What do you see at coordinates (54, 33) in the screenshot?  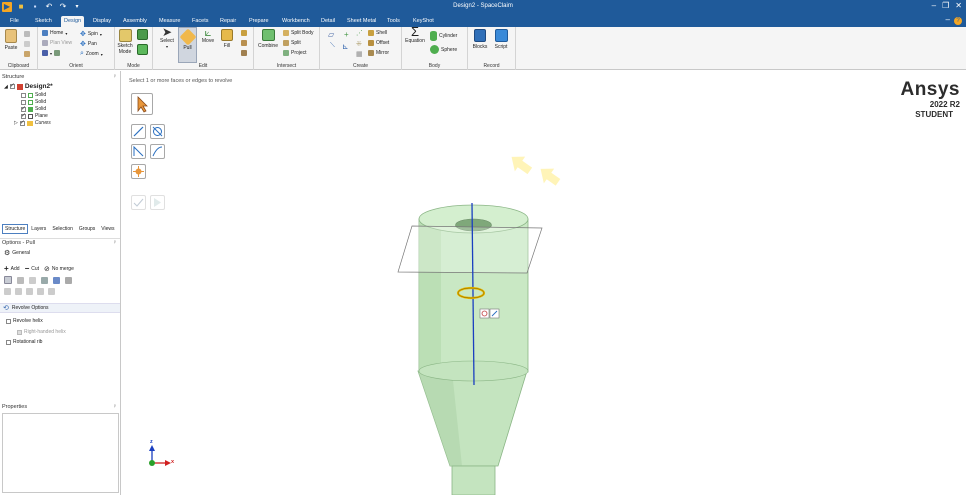 I see `home-button: Home ▾` at bounding box center [54, 33].